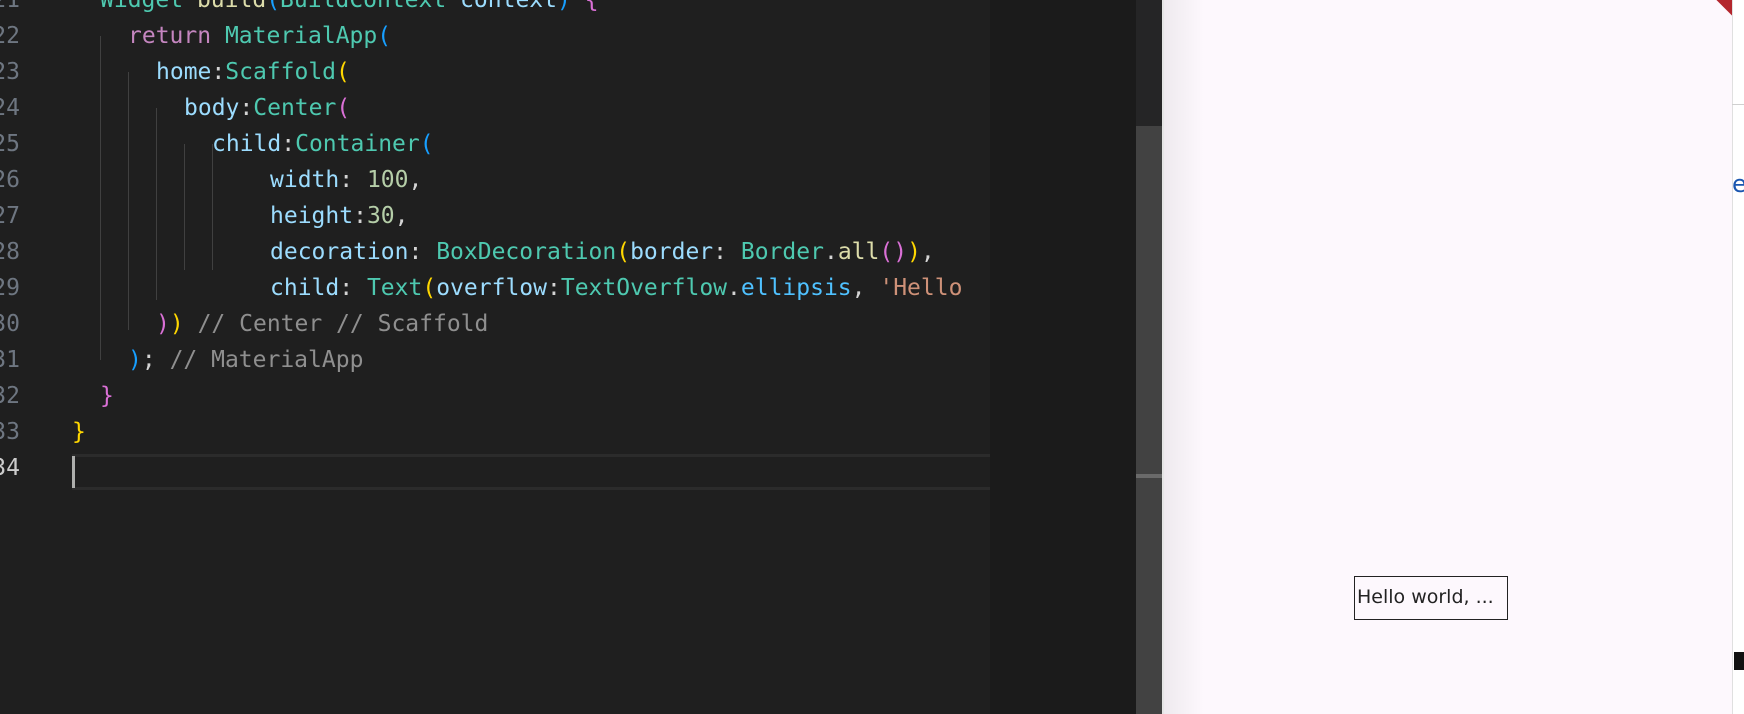 The height and width of the screenshot is (714, 1744). I want to click on code-line: 22 return MaterialApp(, so click(495, 36).